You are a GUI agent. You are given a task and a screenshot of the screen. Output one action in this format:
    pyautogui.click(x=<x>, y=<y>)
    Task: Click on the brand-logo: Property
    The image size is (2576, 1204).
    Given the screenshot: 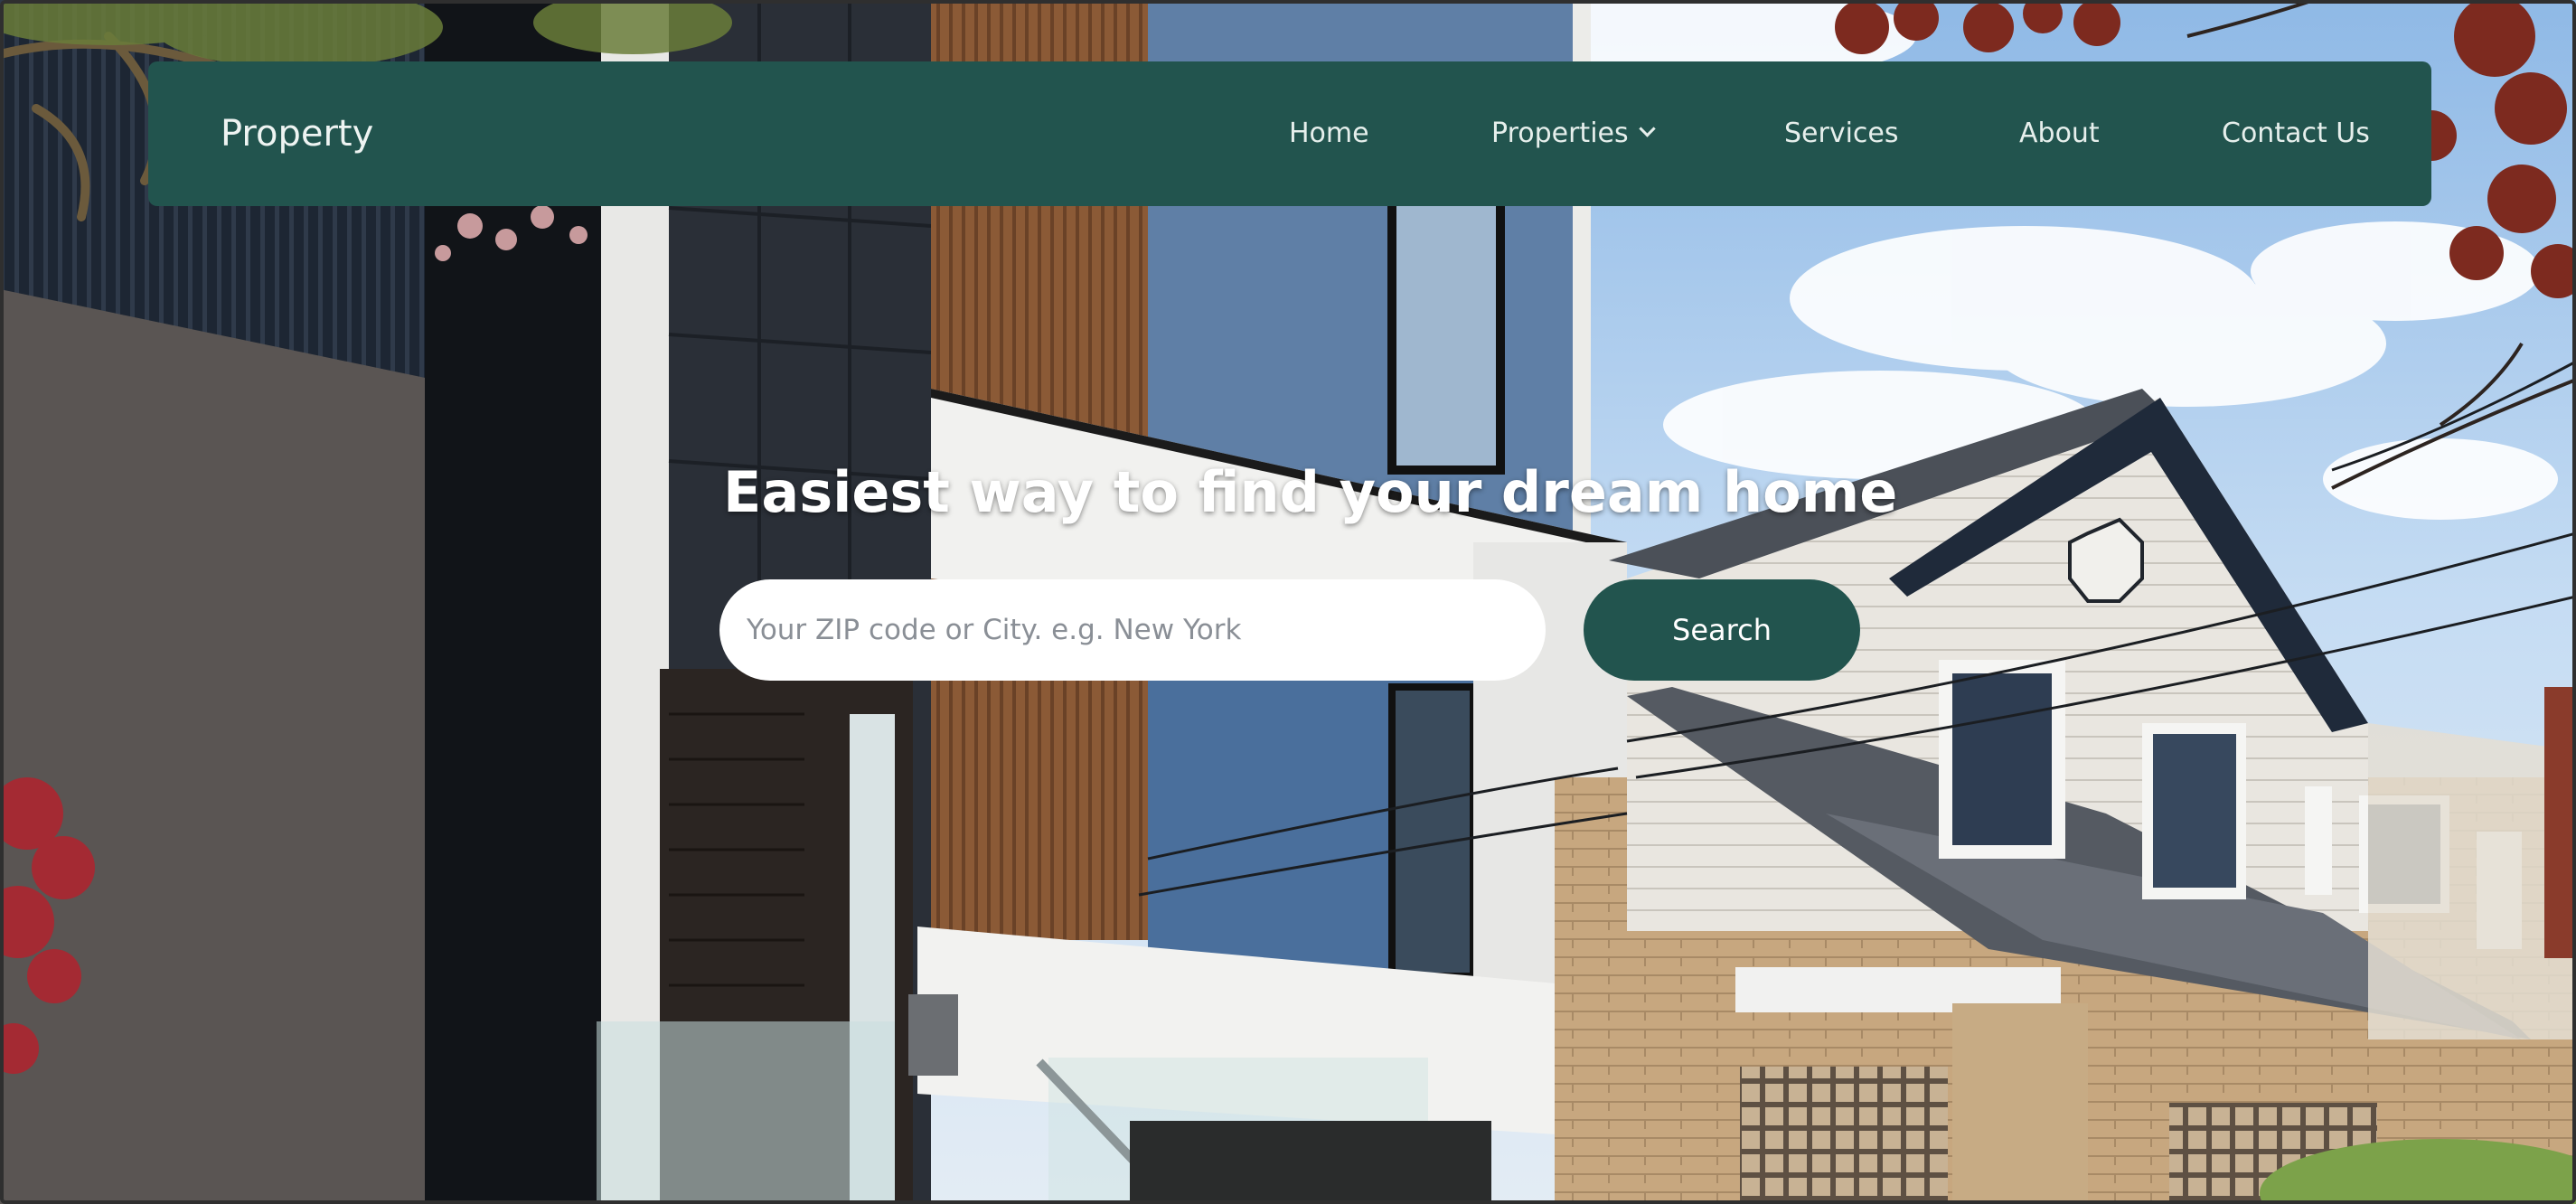 What is the action you would take?
    pyautogui.click(x=297, y=134)
    